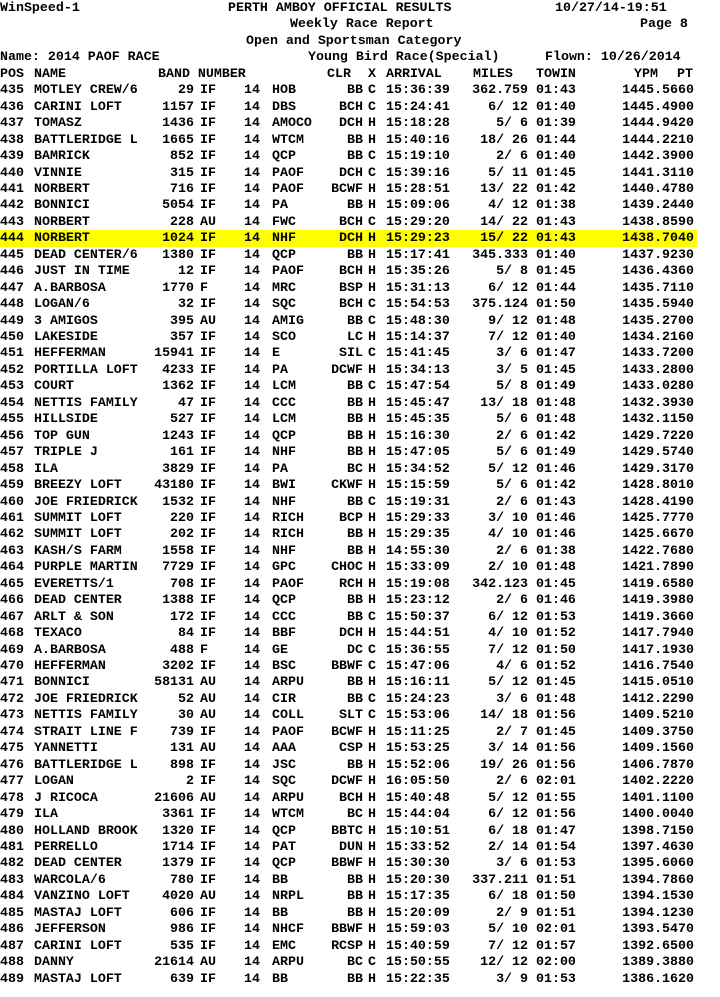 This screenshot has height=997, width=720. What do you see at coordinates (12, 748) in the screenshot?
I see `cell-pos: 475` at bounding box center [12, 748].